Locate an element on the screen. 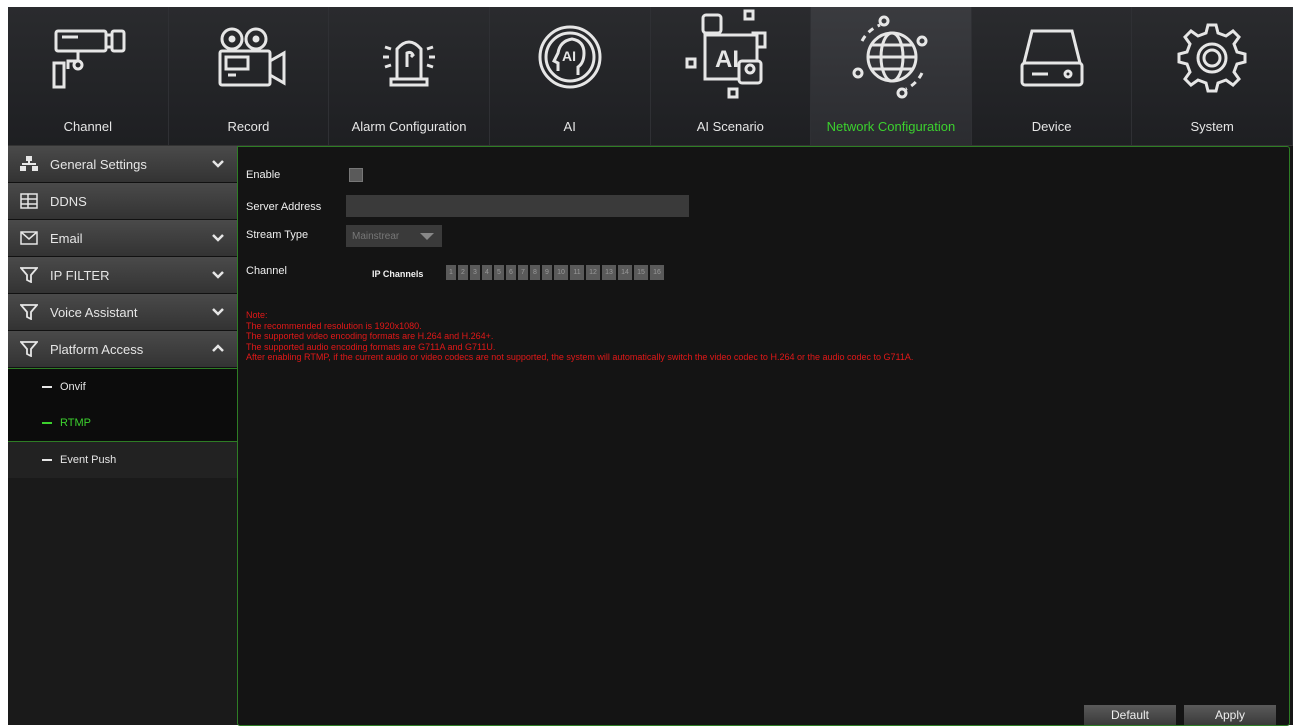 This screenshot has width=1301, height=726. tab-label: AI Scenario is located at coordinates (730, 126).